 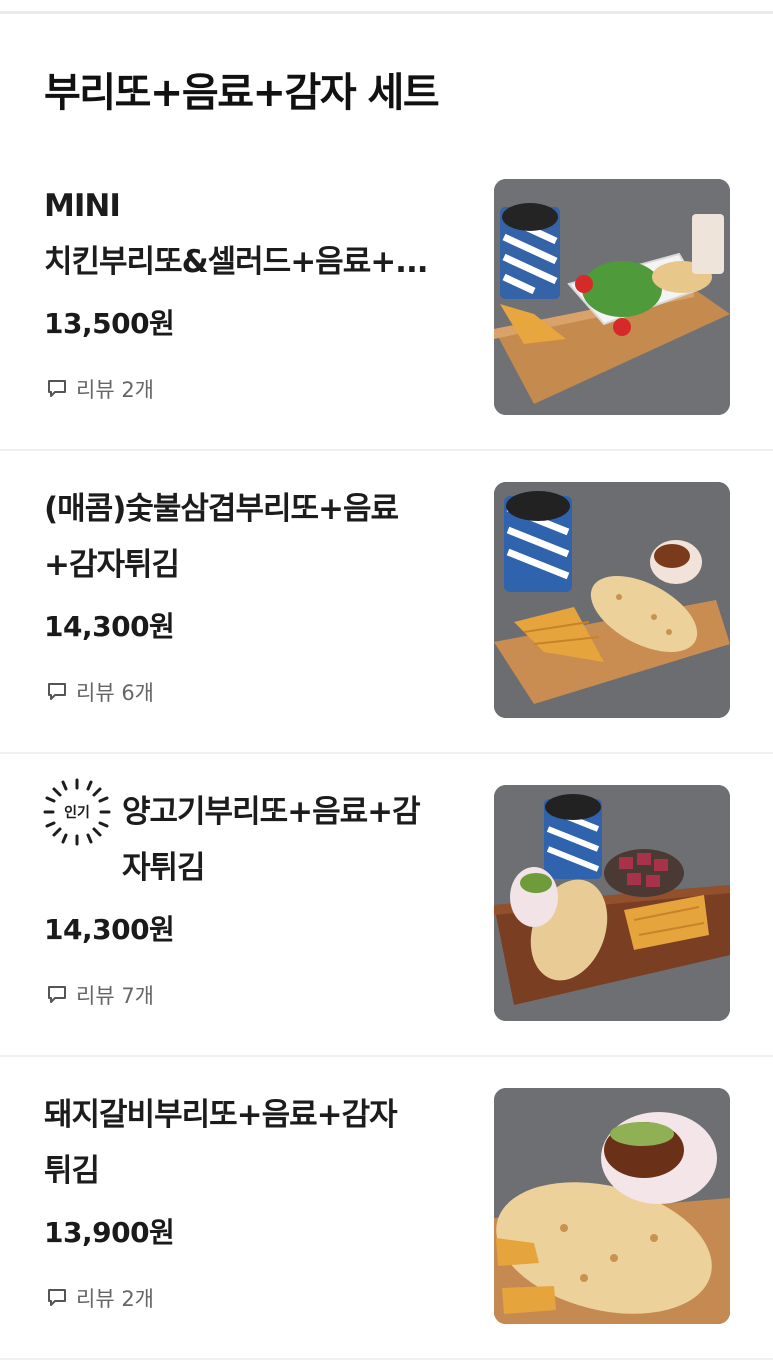 What do you see at coordinates (221, 537) in the screenshot?
I see `menu-item-name: (매콤)숯불삼겹부리또+음료 +감자튀김` at bounding box center [221, 537].